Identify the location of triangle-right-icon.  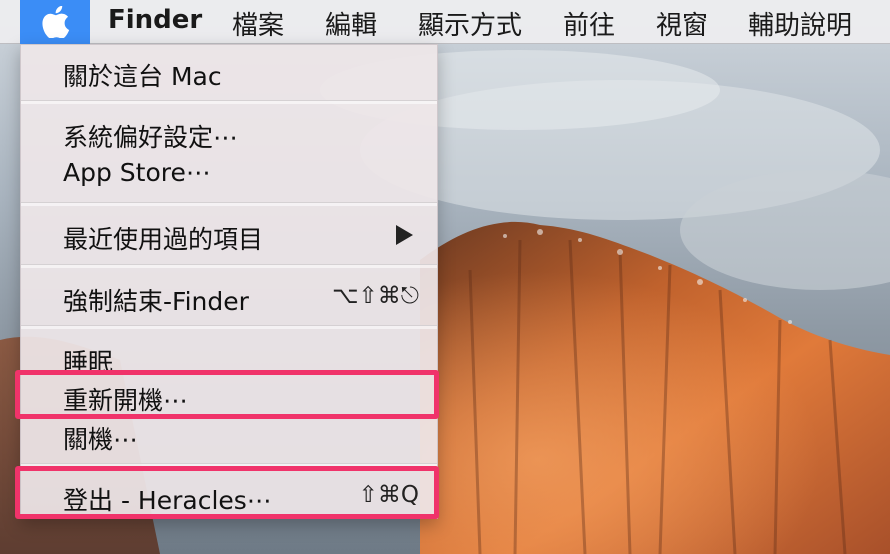
(404, 235).